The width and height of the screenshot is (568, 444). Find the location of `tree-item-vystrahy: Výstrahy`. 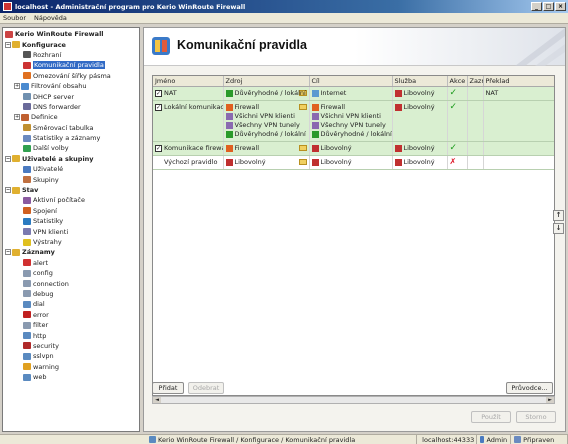

tree-item-vystrahy: Výstrahy is located at coordinates (71, 242).